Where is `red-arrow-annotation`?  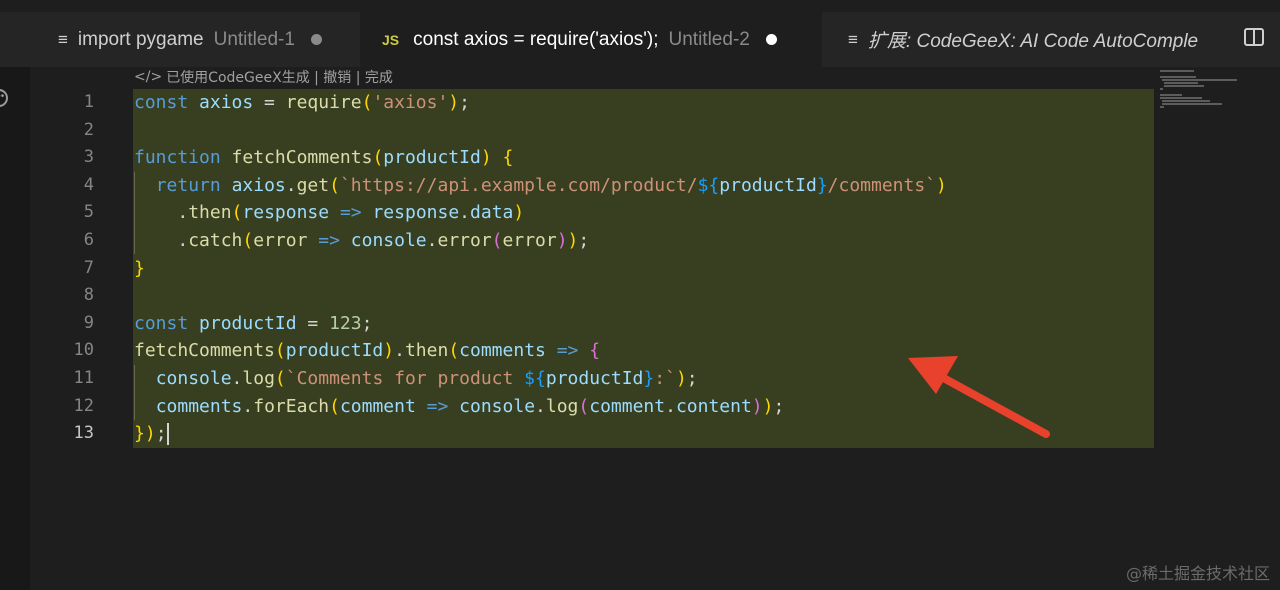
red-arrow-annotation is located at coordinates (979, 397).